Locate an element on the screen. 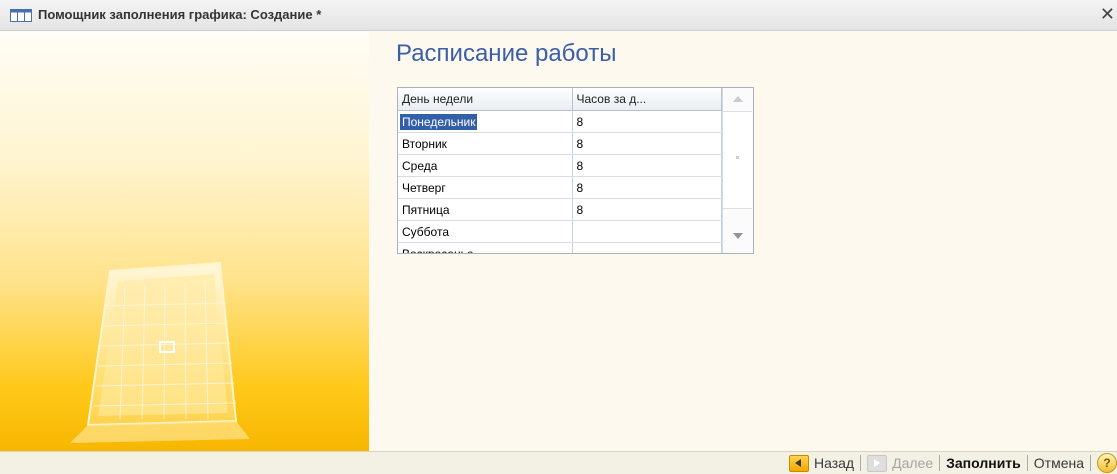 The width and height of the screenshot is (1117, 474). scroll-thumb is located at coordinates (737, 160).